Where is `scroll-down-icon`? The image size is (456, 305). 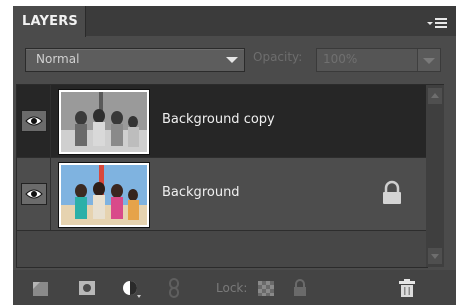 scroll-down-icon is located at coordinates (435, 256).